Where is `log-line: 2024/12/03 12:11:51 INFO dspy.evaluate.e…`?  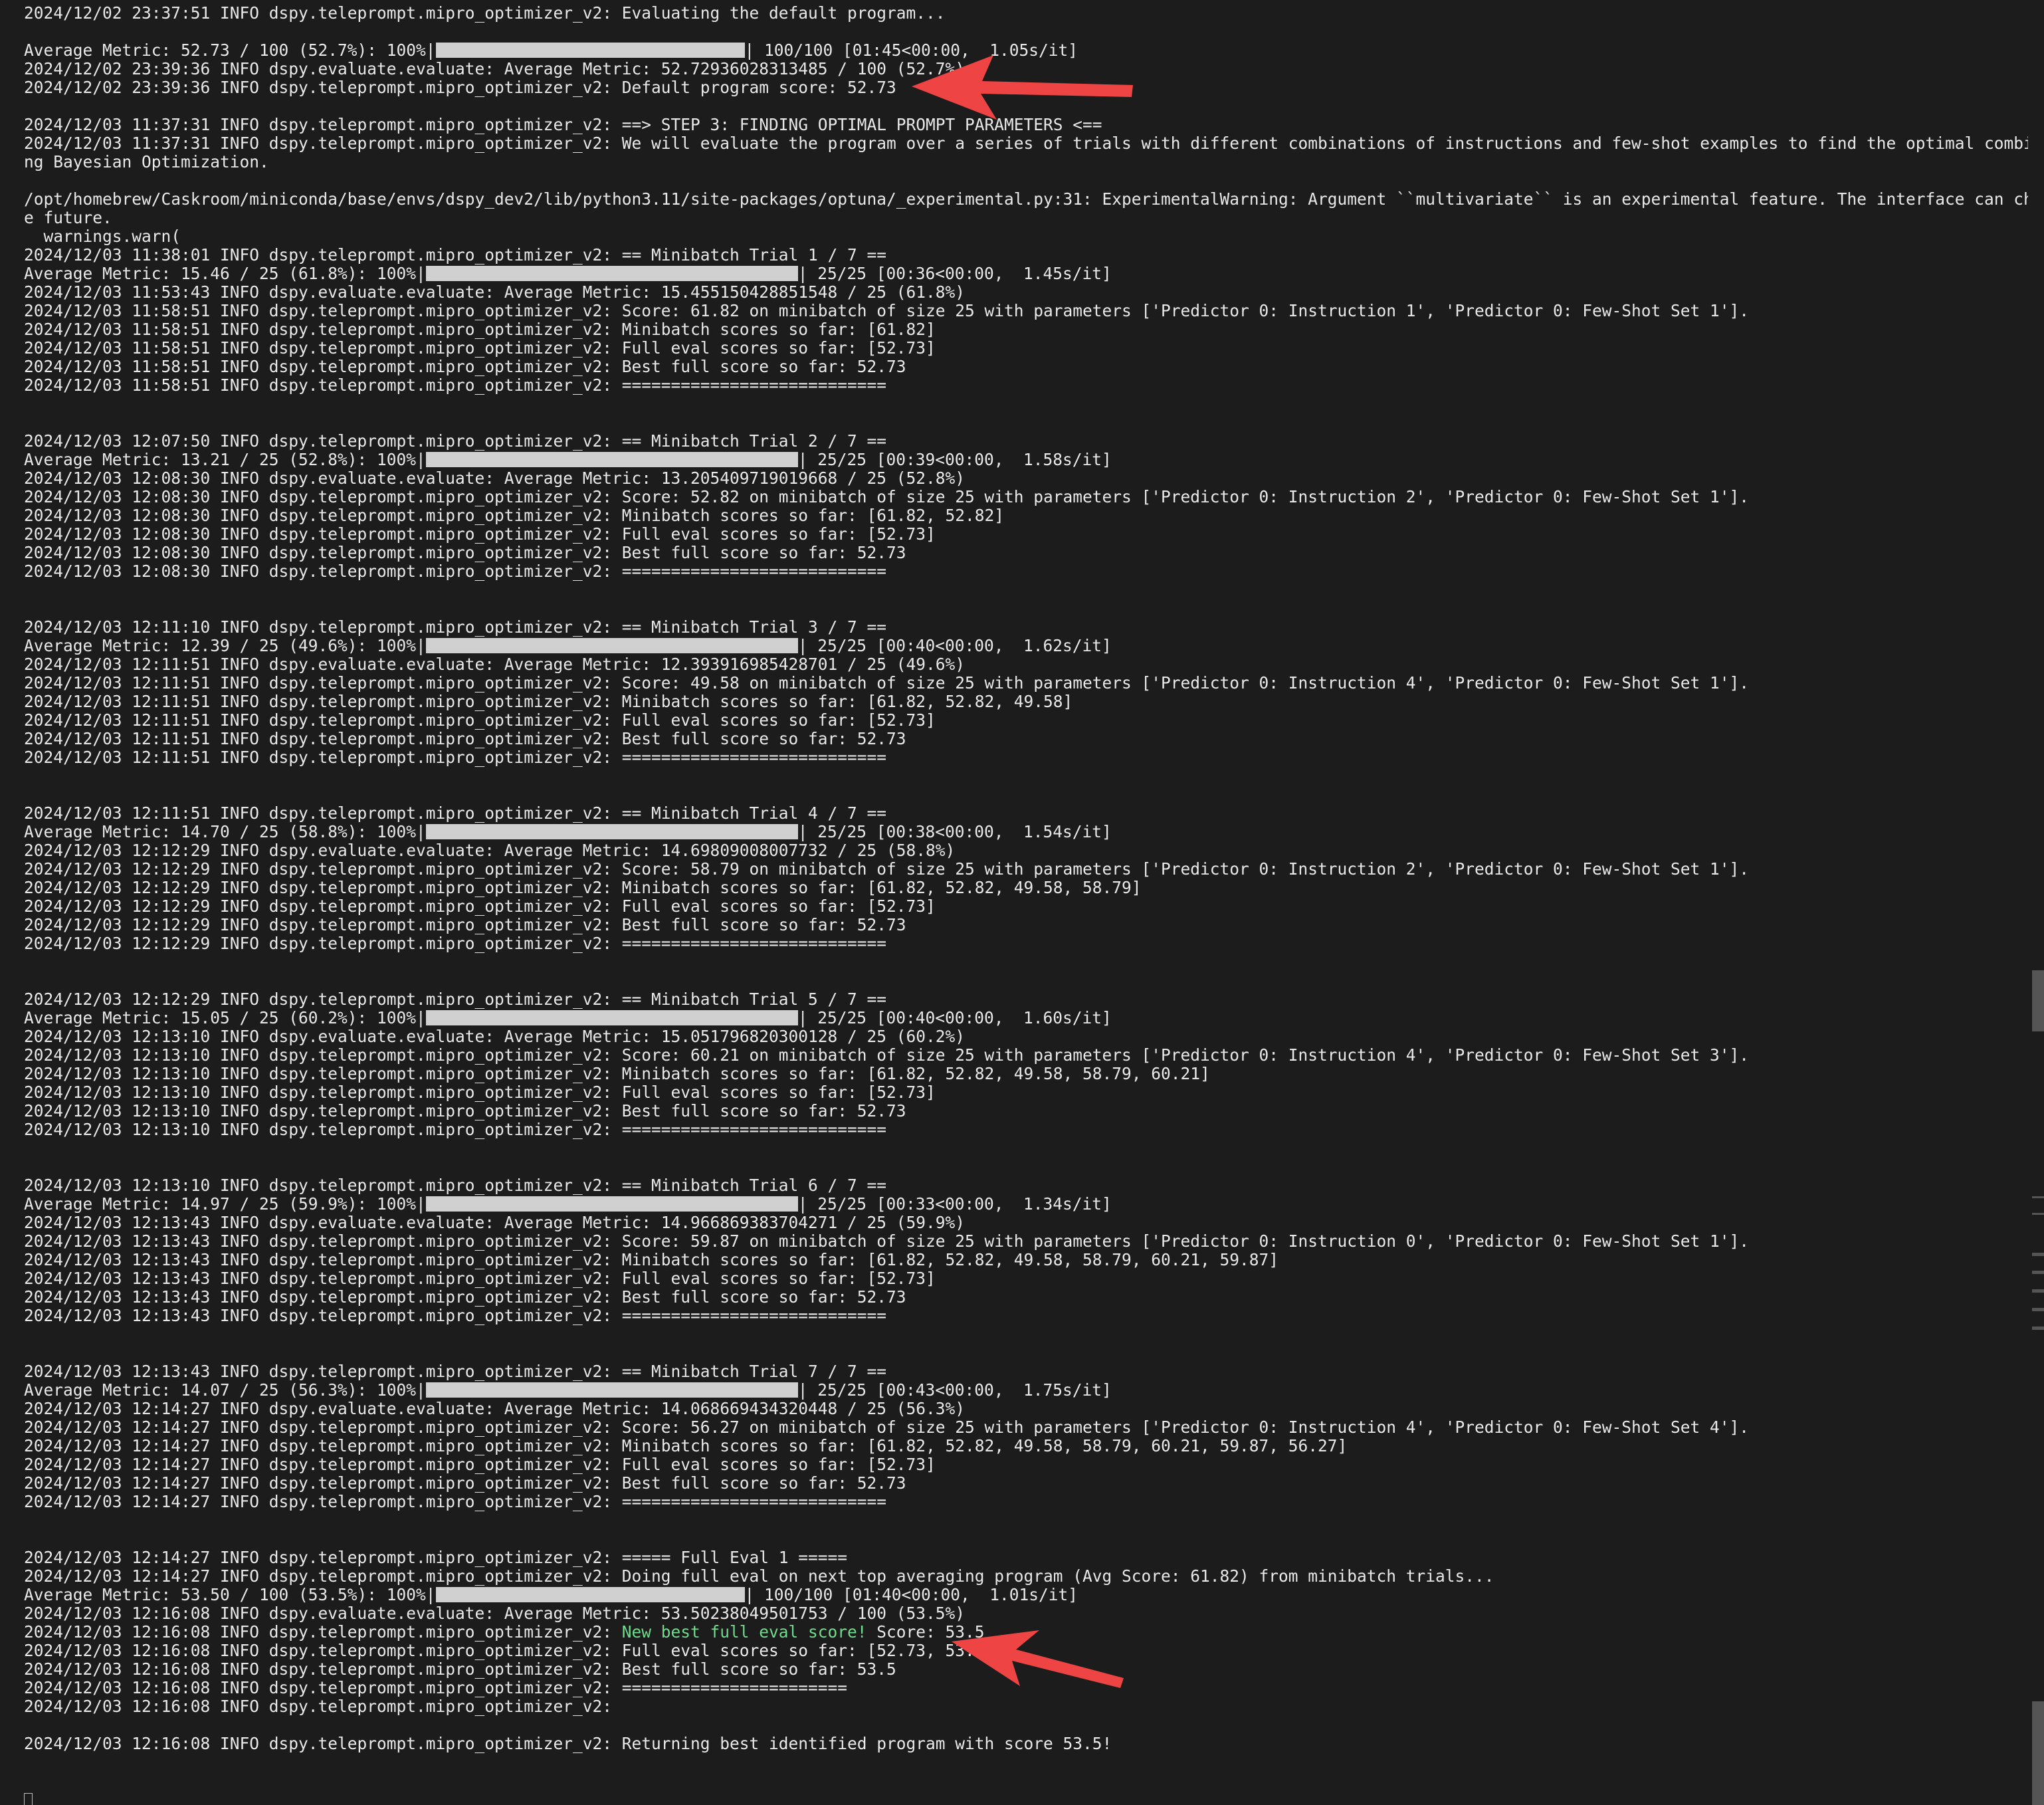
log-line: 2024/12/03 12:11:51 INFO dspy.evaluate.e… is located at coordinates (1024, 664).